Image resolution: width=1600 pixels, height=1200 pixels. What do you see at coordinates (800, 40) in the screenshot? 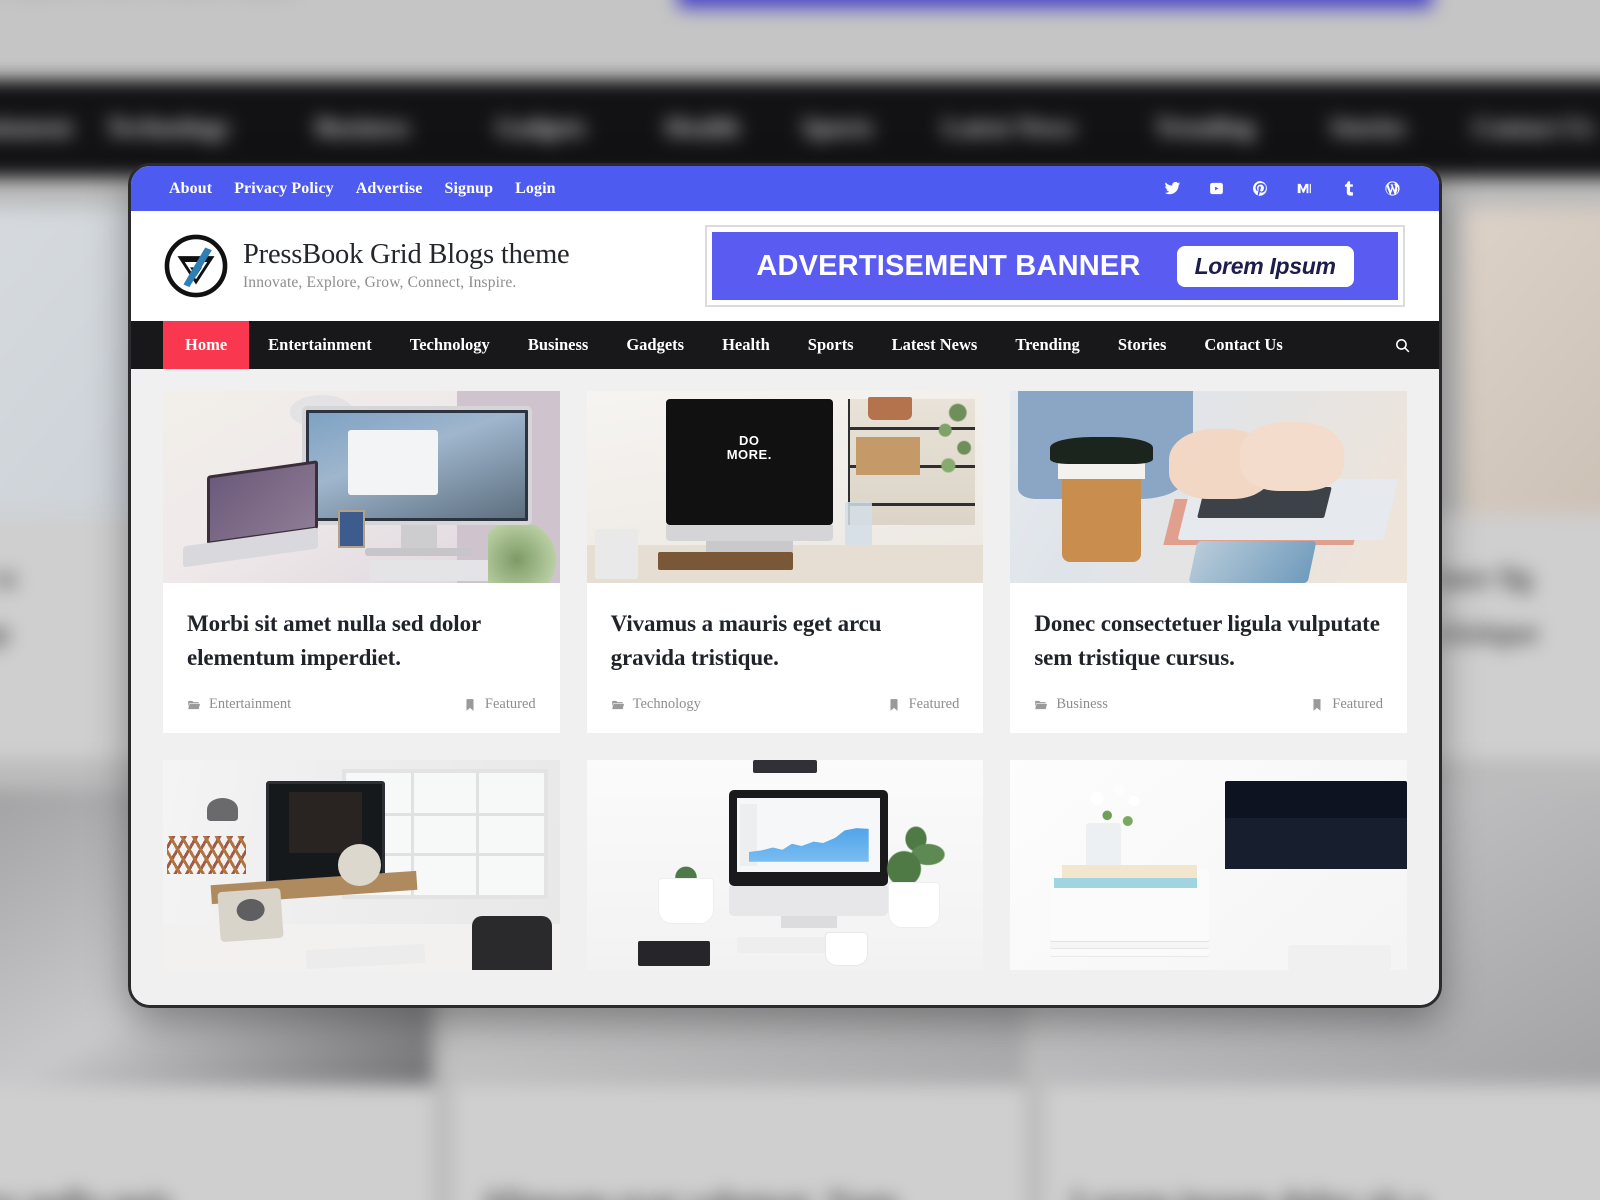
I see `background-header-band` at bounding box center [800, 40].